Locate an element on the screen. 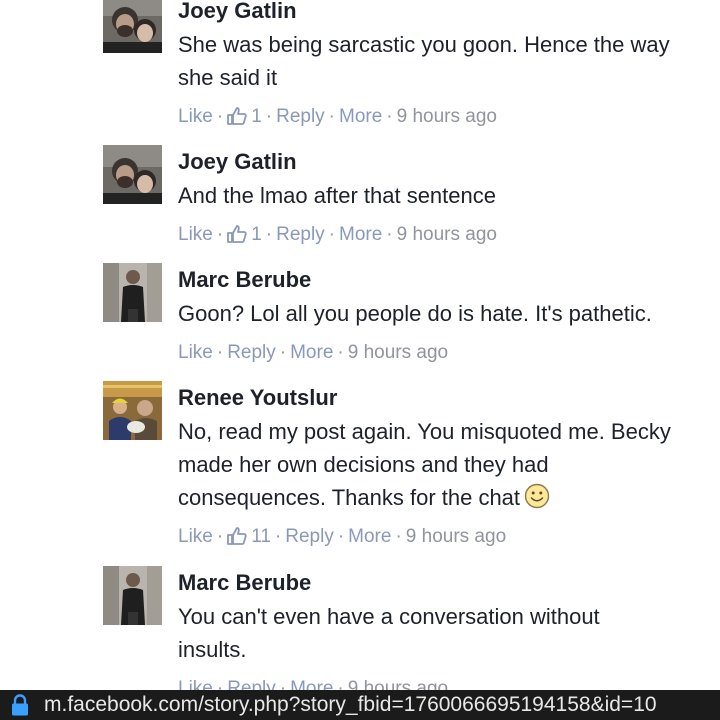 The width and height of the screenshot is (720, 720). comment-author: Renee Youtslur is located at coordinates (257, 398).